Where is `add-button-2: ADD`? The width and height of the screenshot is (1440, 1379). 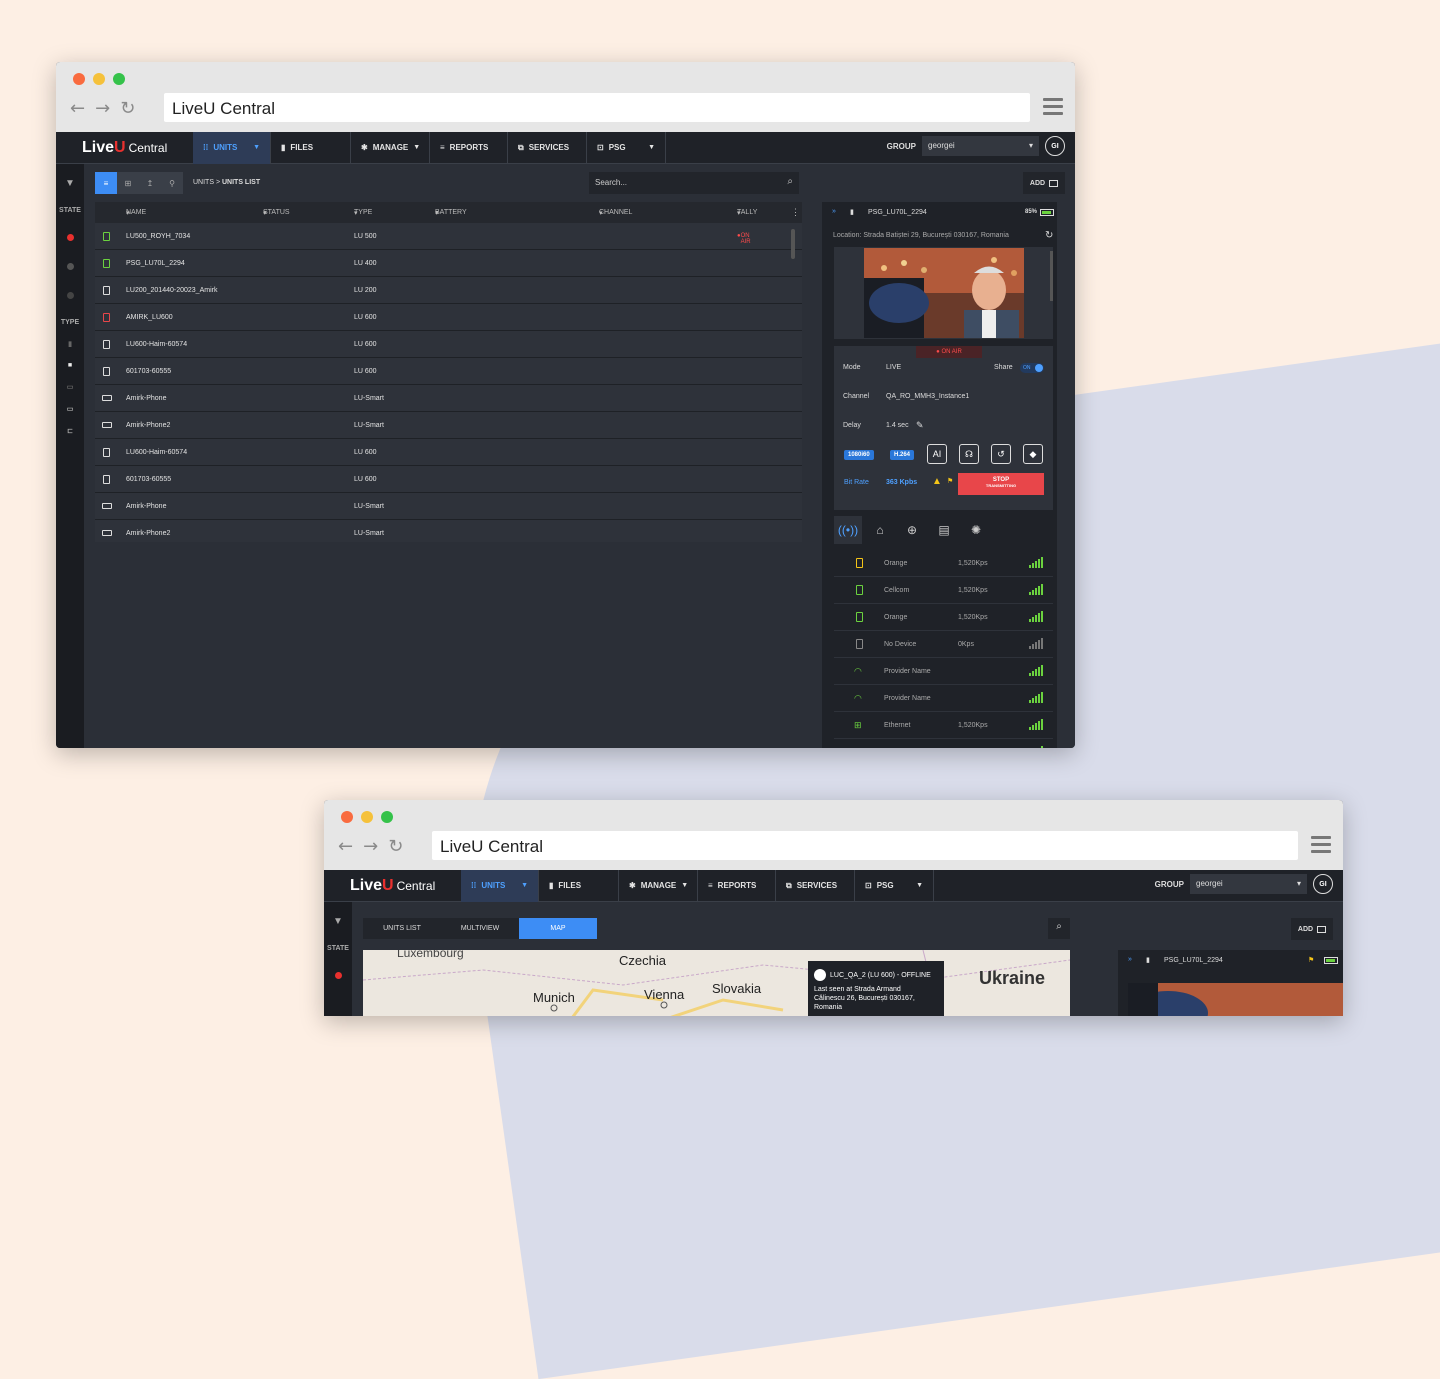
add-button-2: ADD is located at coordinates (1312, 929).